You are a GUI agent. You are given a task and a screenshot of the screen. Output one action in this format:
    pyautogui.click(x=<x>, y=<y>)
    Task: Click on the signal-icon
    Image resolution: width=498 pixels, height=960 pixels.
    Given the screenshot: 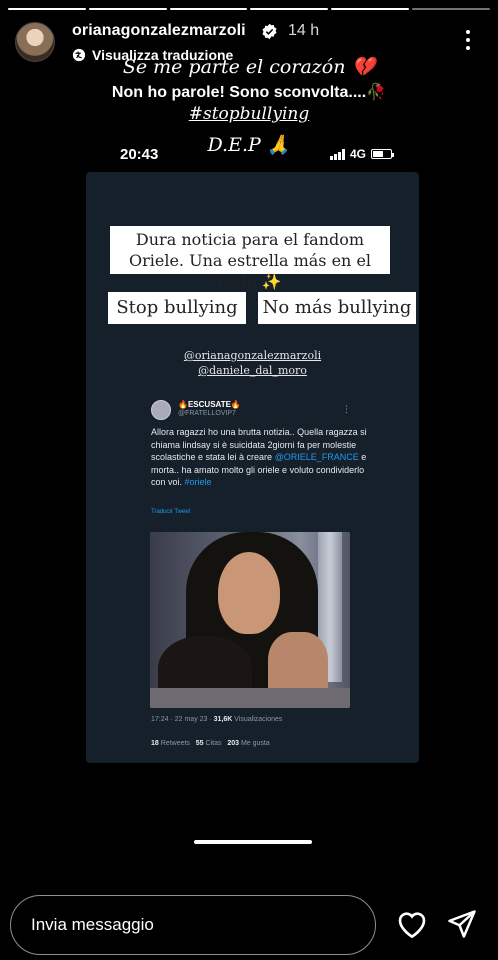 What is the action you would take?
    pyautogui.click(x=337, y=154)
    